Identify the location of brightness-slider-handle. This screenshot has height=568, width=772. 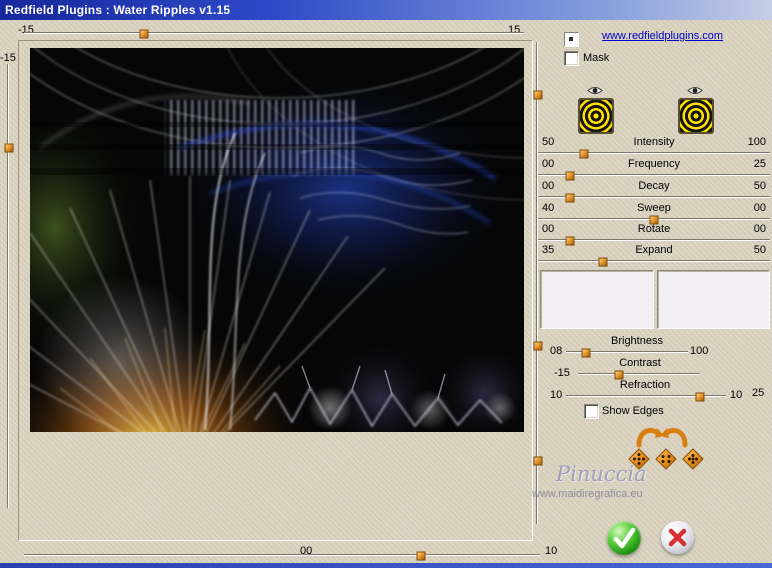
(586, 352).